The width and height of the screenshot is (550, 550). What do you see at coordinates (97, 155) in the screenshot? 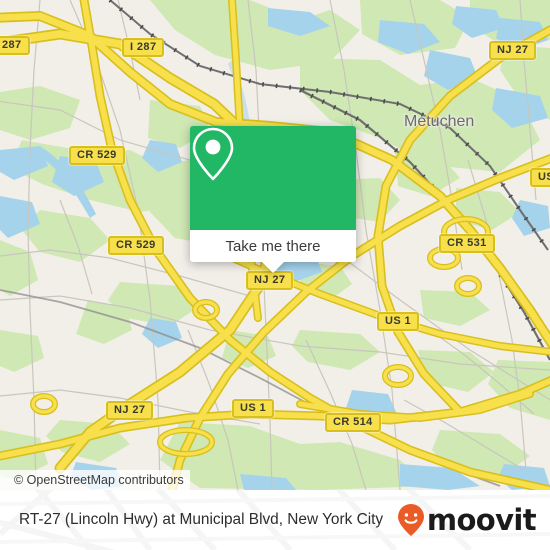
I see `shield-cr-529-north: CR 529` at bounding box center [97, 155].